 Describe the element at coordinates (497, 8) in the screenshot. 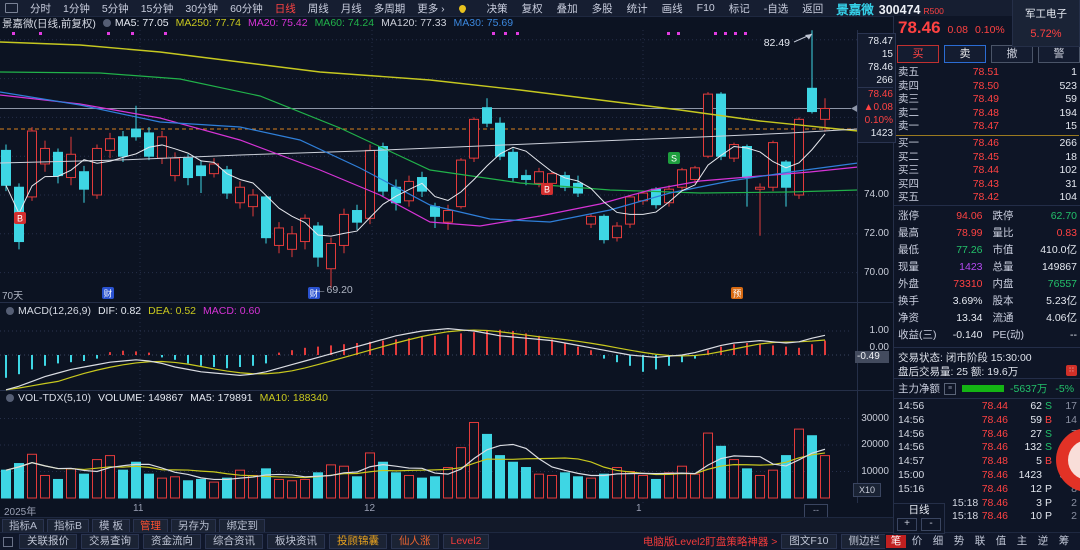

I see `toolbar-action-0: 决策` at that location.